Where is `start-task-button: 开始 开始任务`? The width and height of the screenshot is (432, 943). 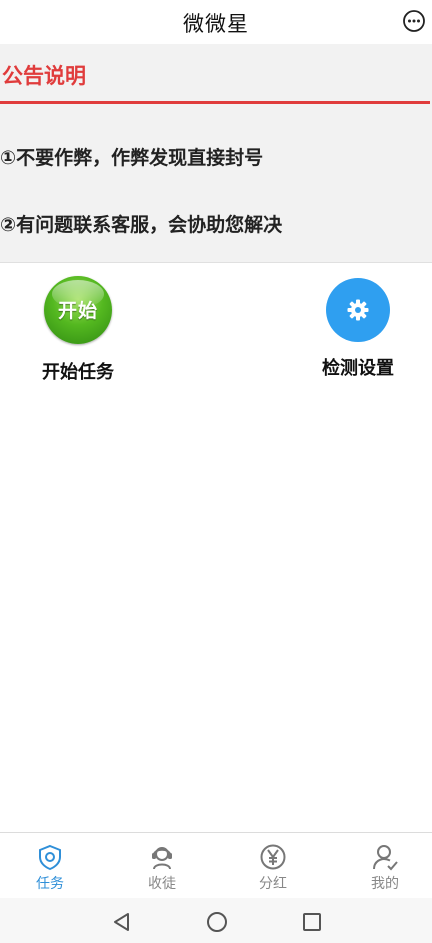 start-task-button: 开始 开始任务 is located at coordinates (78, 330).